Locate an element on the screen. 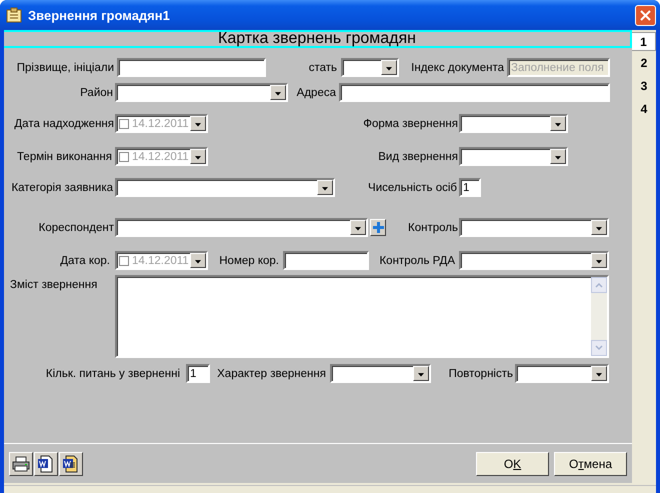  page-tab: 3 is located at coordinates (644, 85).